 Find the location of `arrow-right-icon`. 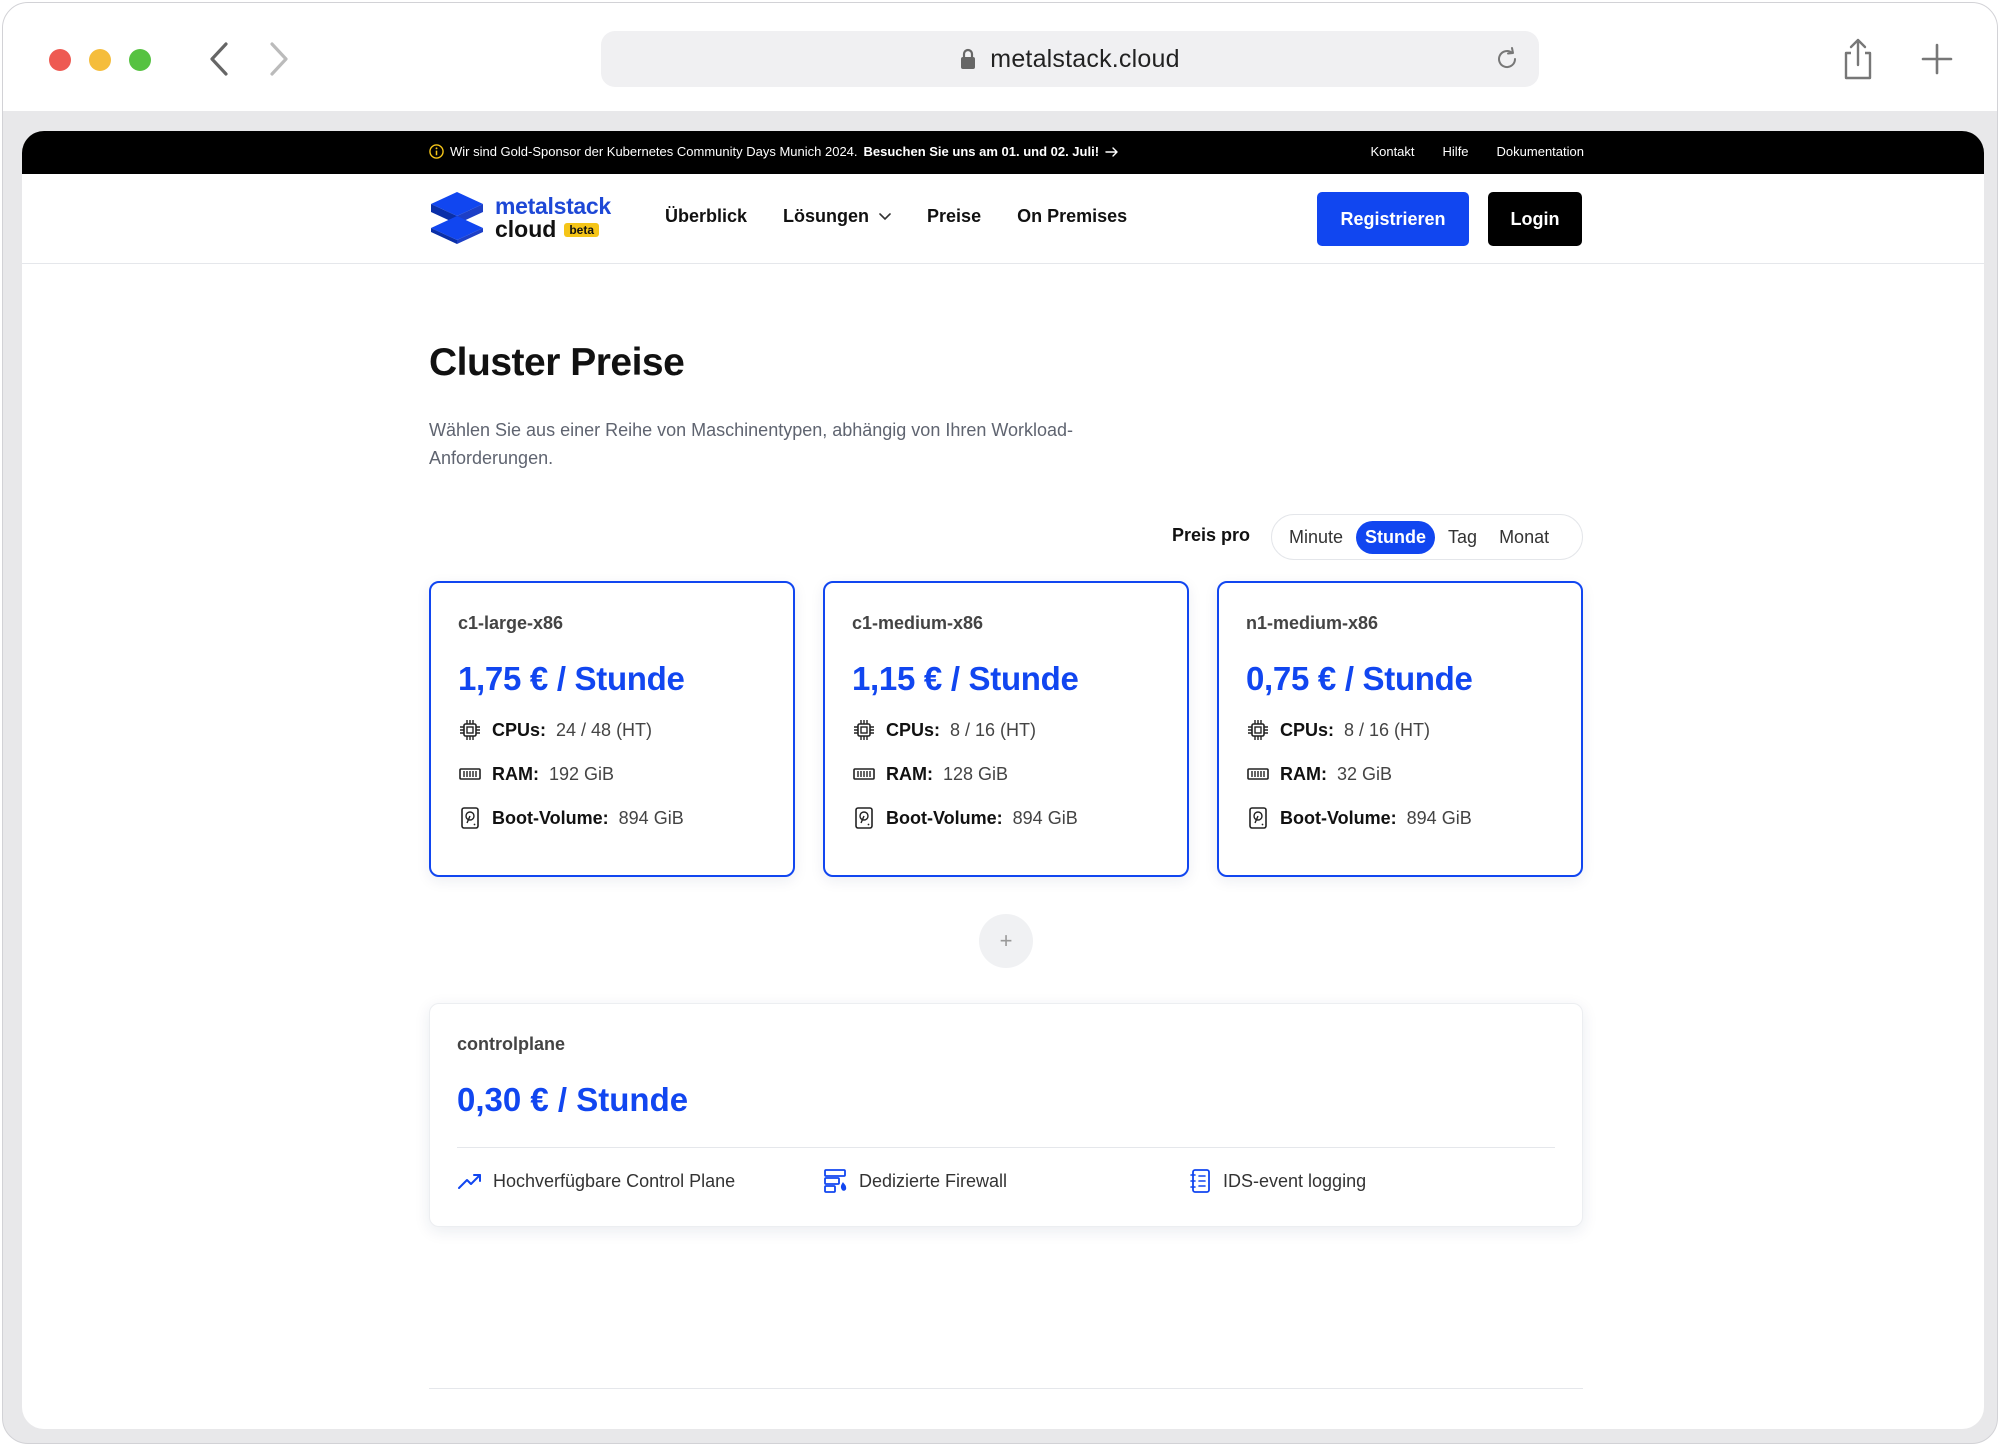

arrow-right-icon is located at coordinates (1111, 151).